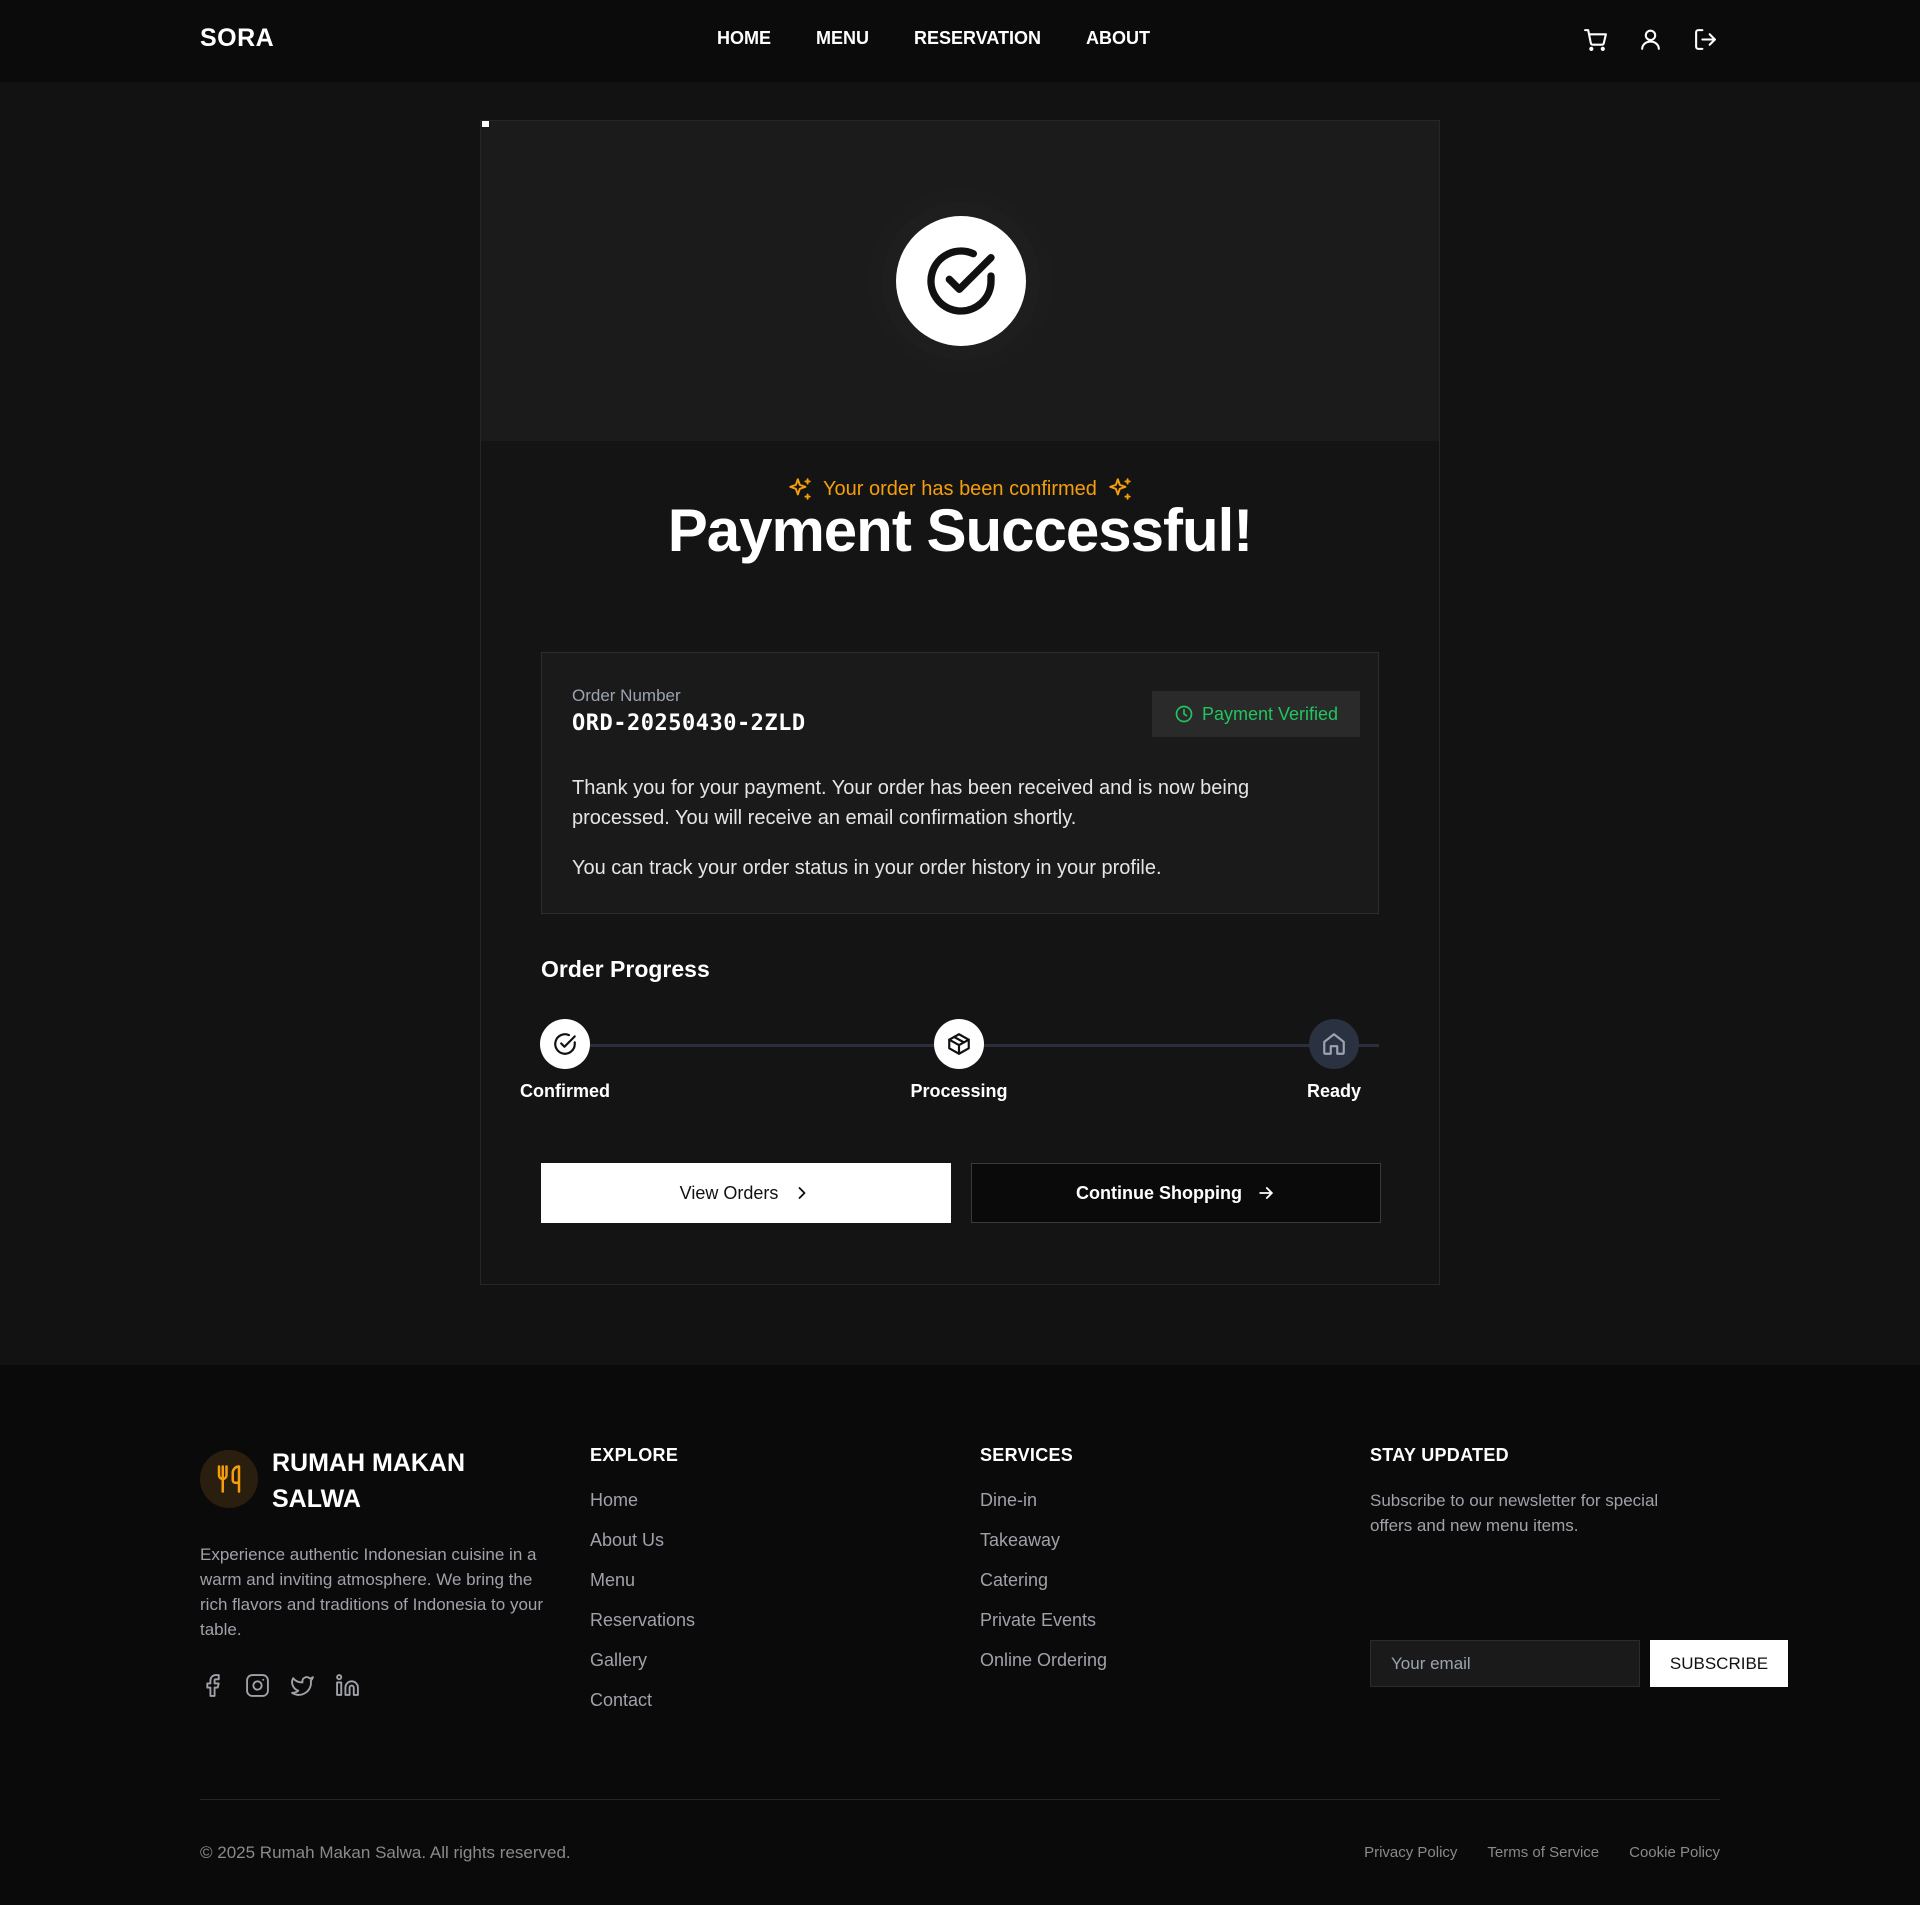 The image size is (1920, 1905). Describe the element at coordinates (689, 723) in the screenshot. I see `order-number: ORD-20250430-2ZLD` at that location.